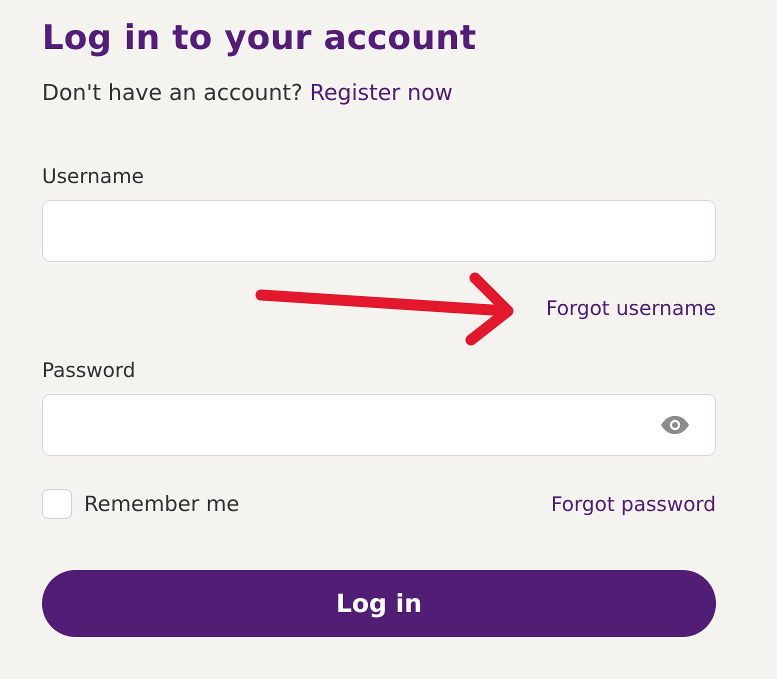 Image resolution: width=777 pixels, height=679 pixels. Describe the element at coordinates (162, 504) in the screenshot. I see `remember-label: Remember me` at that location.